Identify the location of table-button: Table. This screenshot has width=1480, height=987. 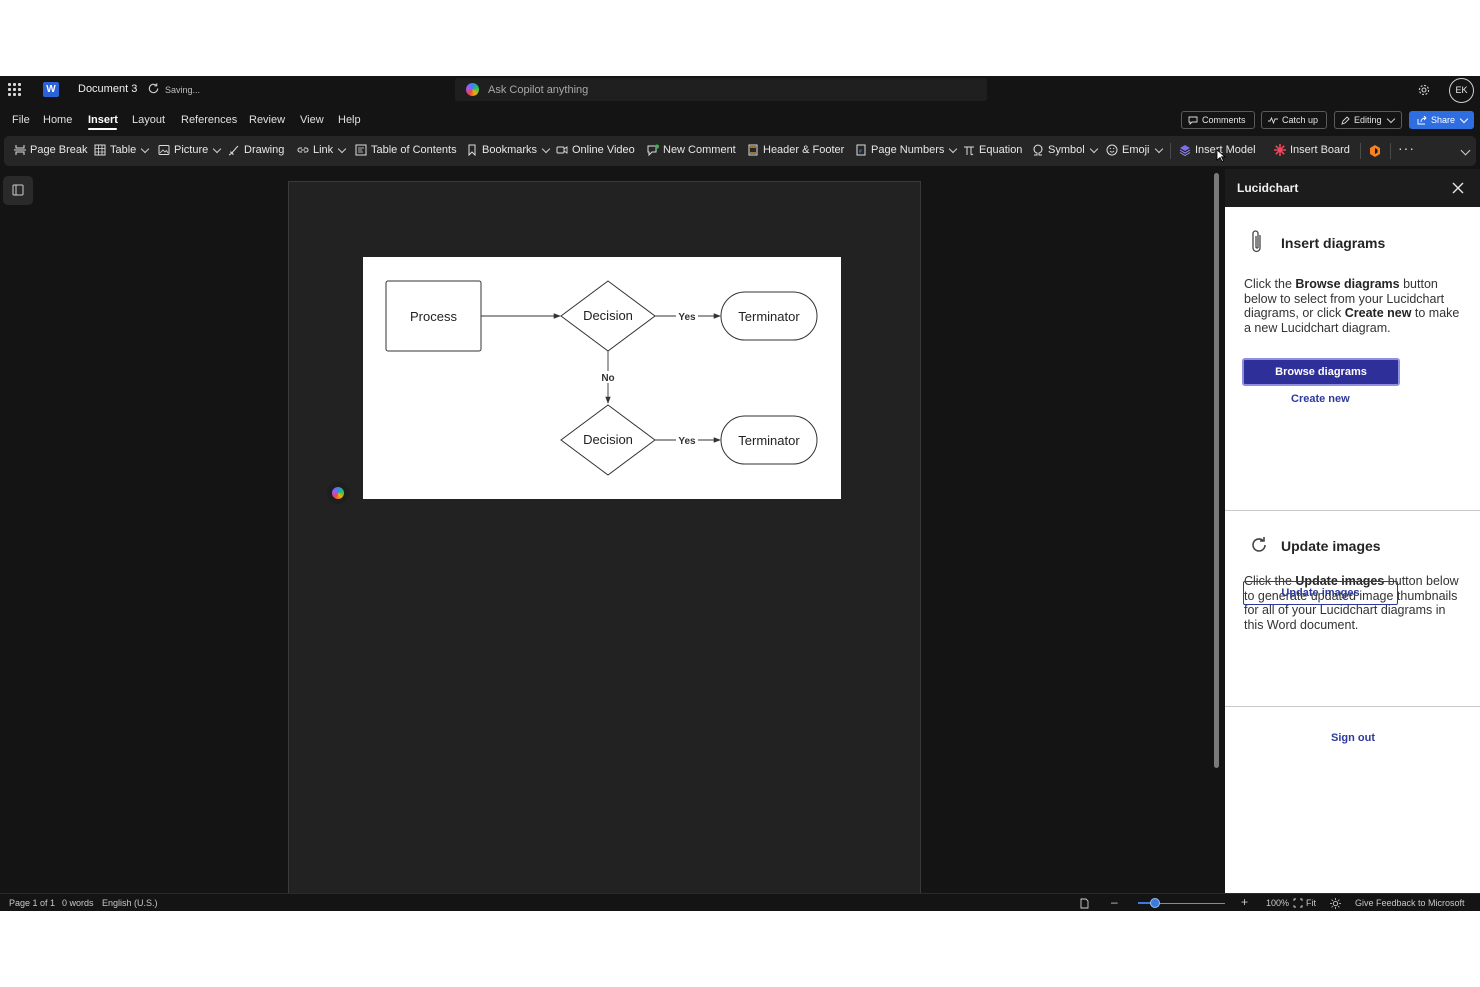
(122, 150).